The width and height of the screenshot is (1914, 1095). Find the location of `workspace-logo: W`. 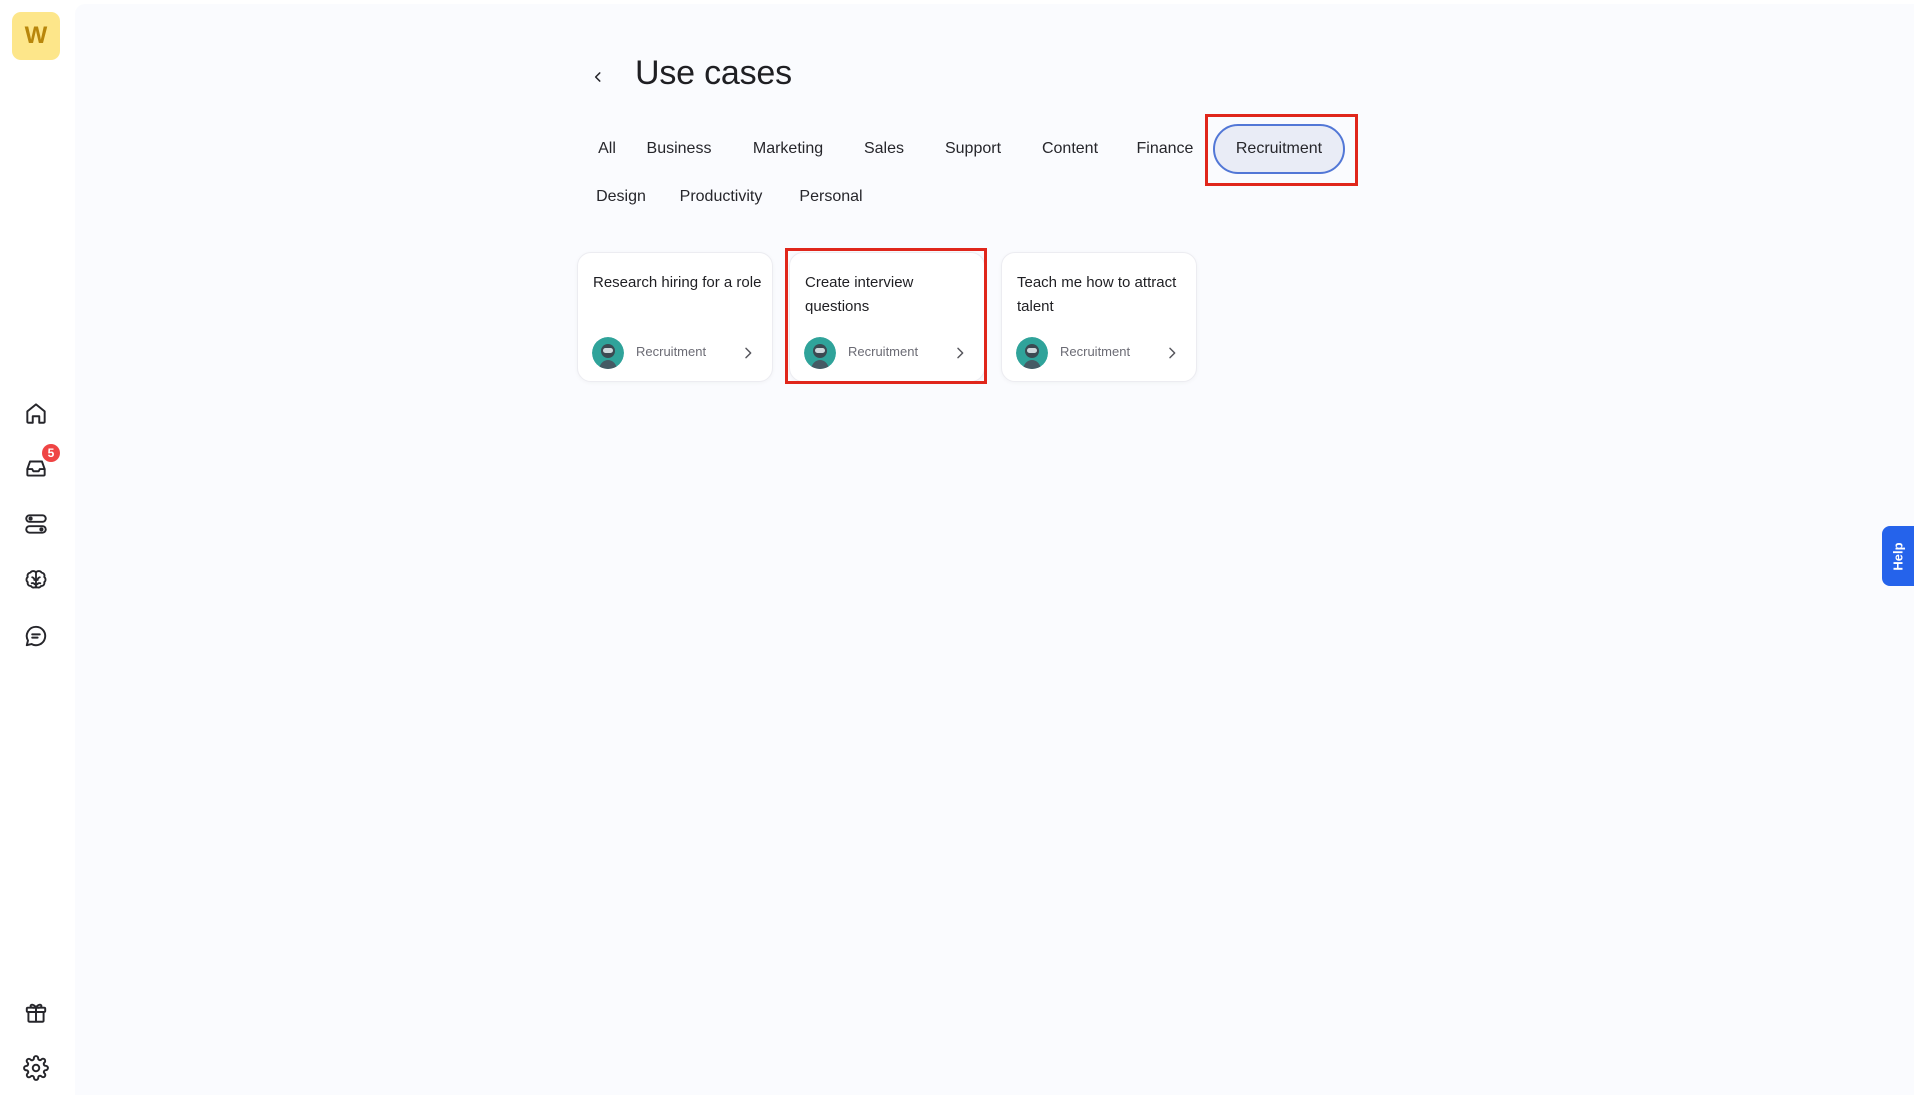

workspace-logo: W is located at coordinates (36, 36).